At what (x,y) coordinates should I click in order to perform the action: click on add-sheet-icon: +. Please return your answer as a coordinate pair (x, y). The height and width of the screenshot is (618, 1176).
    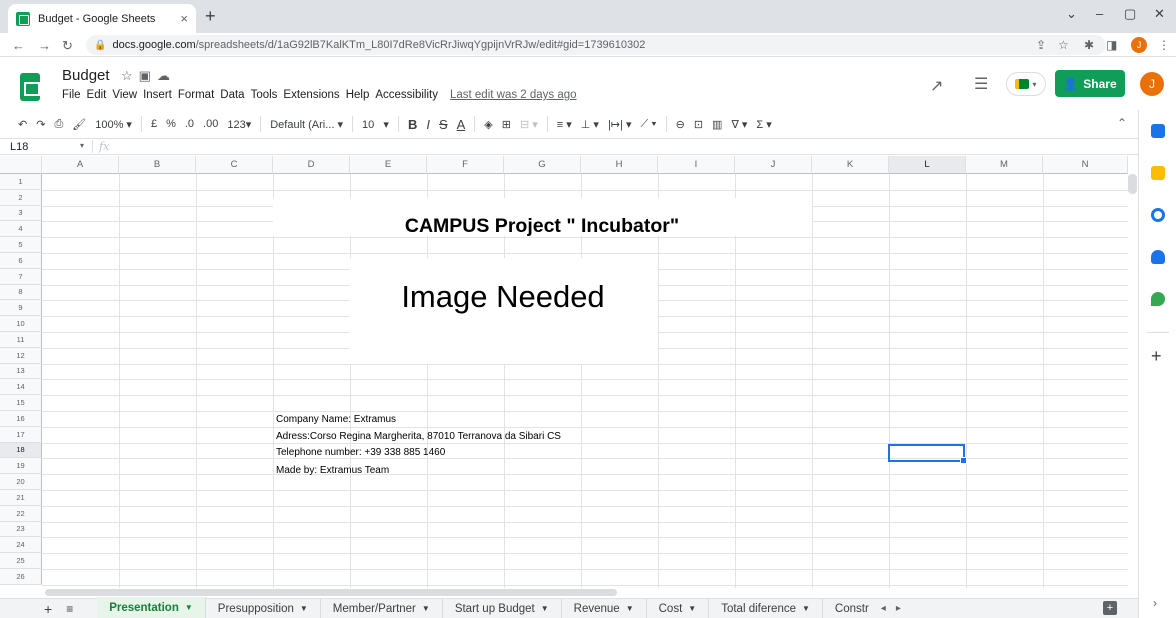
    Looking at the image, I should click on (48, 609).